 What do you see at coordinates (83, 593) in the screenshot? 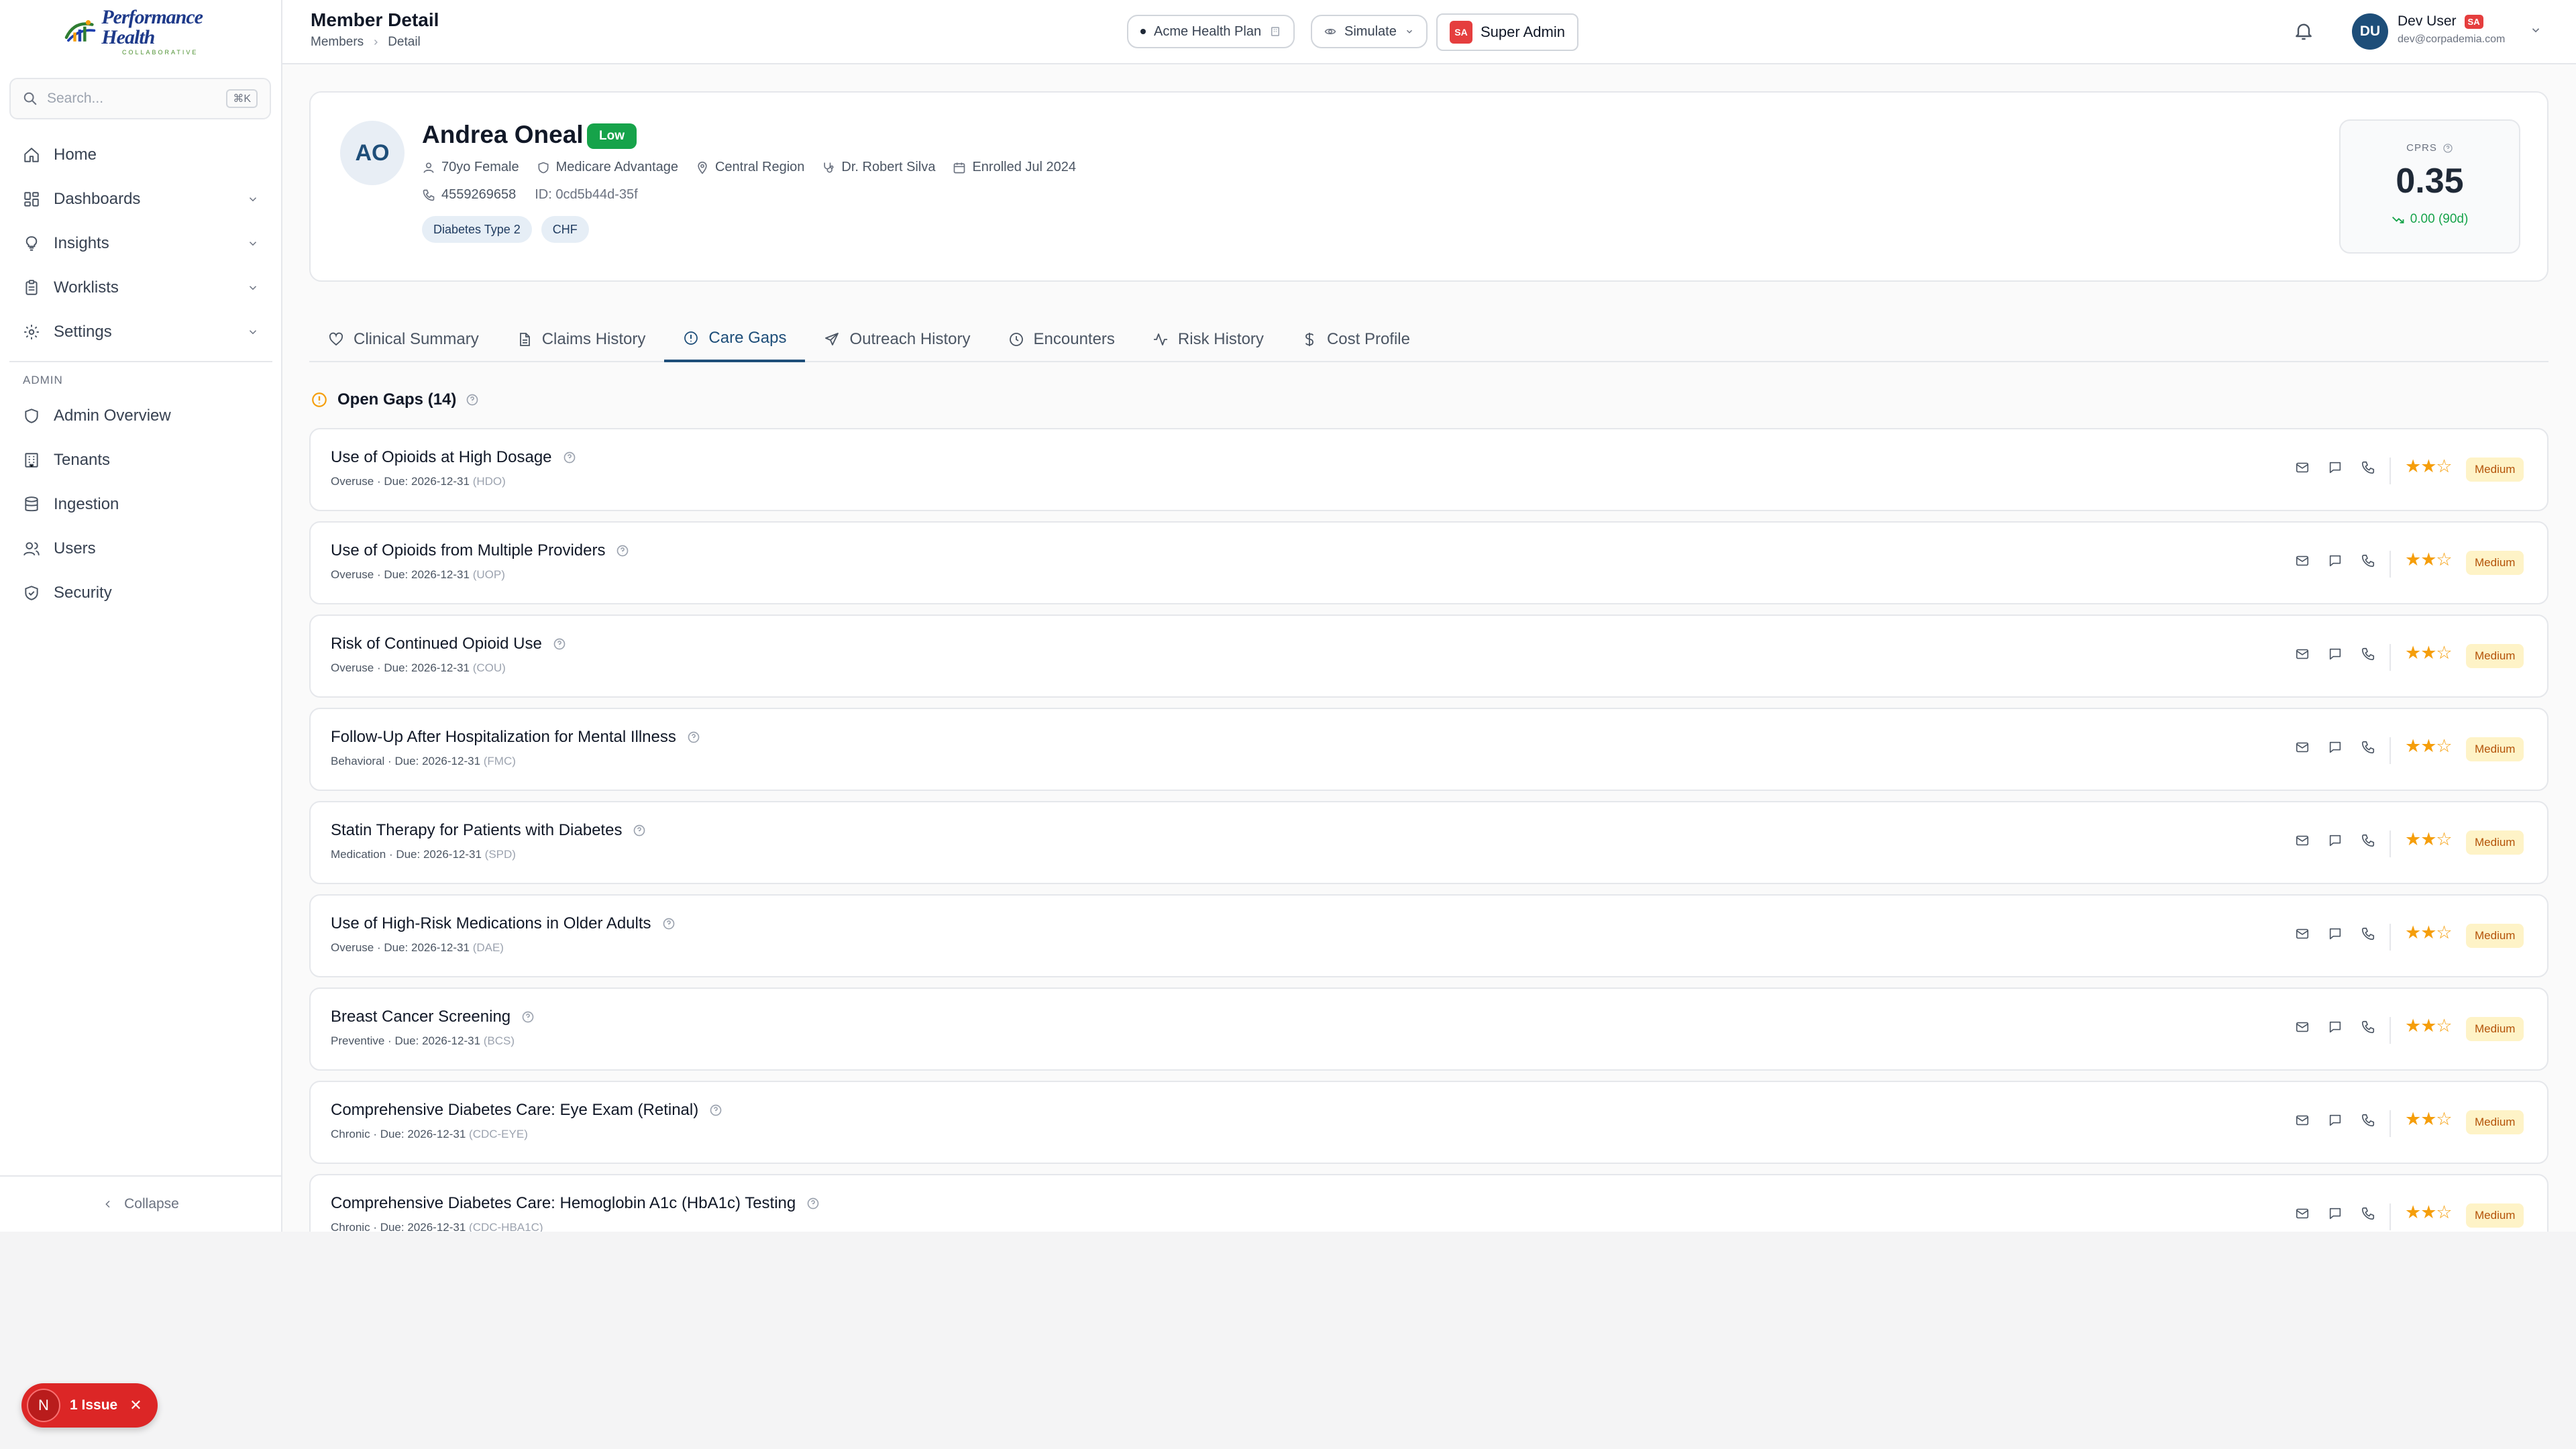
I see `sidebar-item-label: Security` at bounding box center [83, 593].